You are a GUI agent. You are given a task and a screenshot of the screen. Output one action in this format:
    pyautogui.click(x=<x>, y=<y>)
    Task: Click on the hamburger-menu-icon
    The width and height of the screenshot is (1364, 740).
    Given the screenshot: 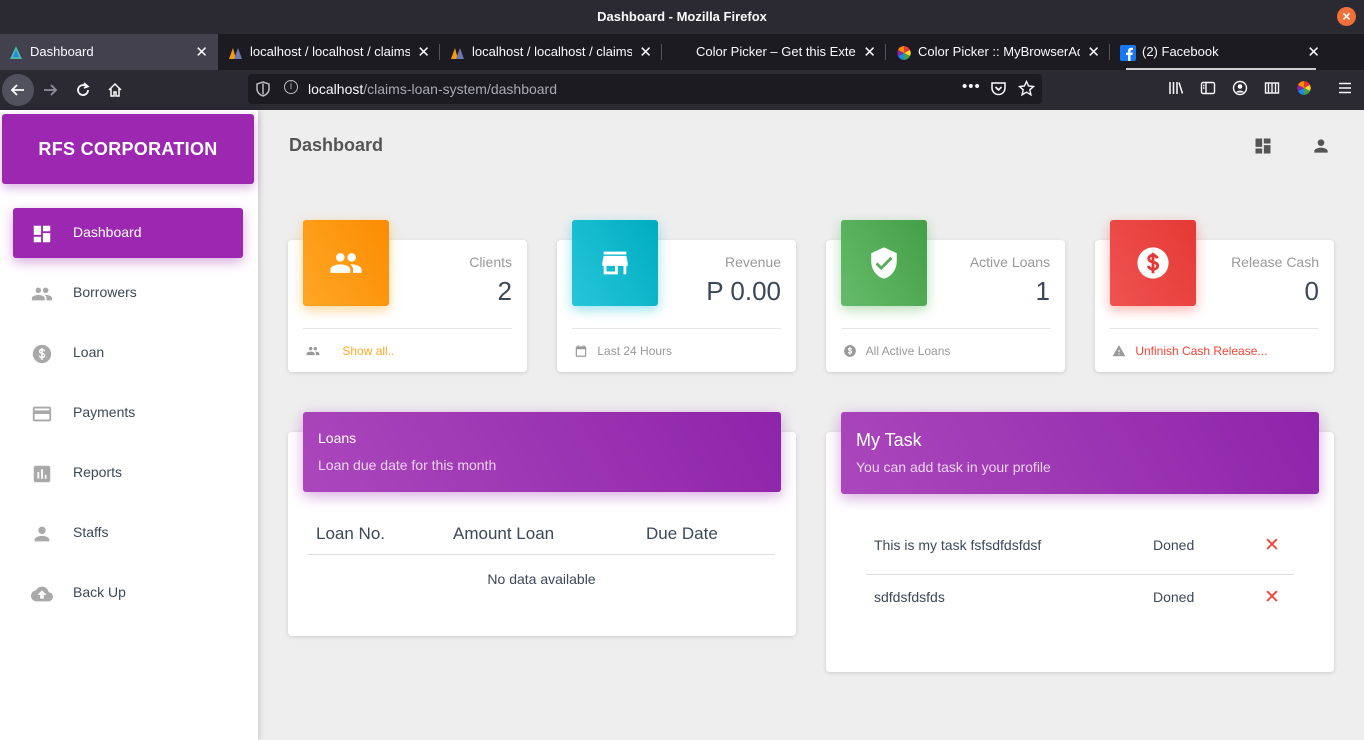 What is the action you would take?
    pyautogui.click(x=1345, y=88)
    